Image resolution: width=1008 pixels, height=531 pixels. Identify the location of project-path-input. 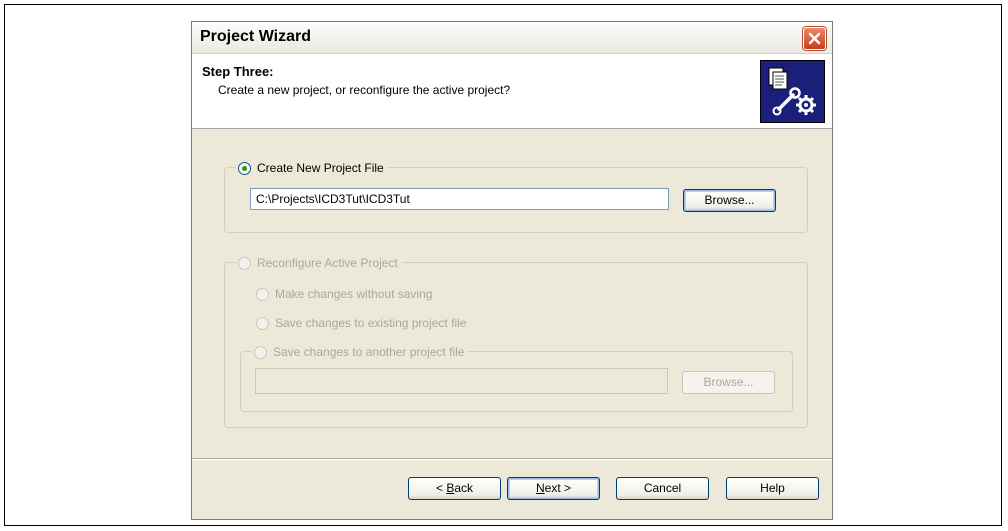
(459, 199).